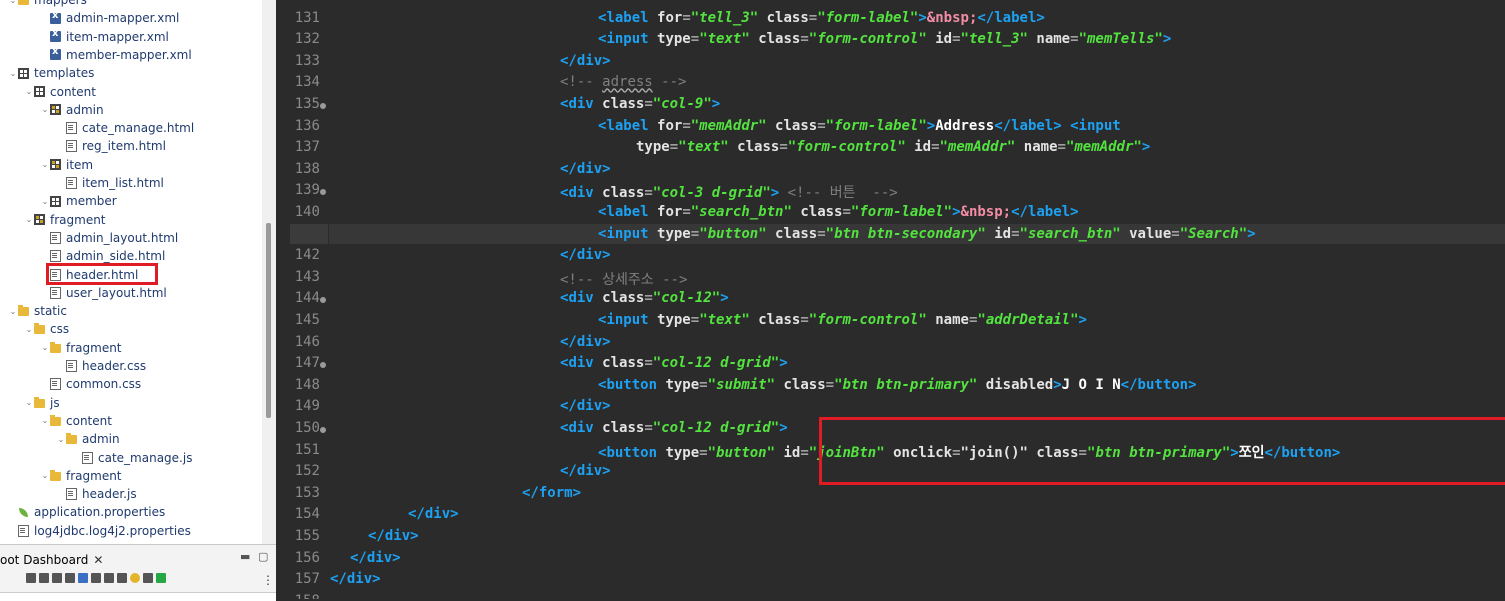 The width and height of the screenshot is (1505, 601). What do you see at coordinates (640, 104) in the screenshot?
I see `code-line: <div class="col-9">` at bounding box center [640, 104].